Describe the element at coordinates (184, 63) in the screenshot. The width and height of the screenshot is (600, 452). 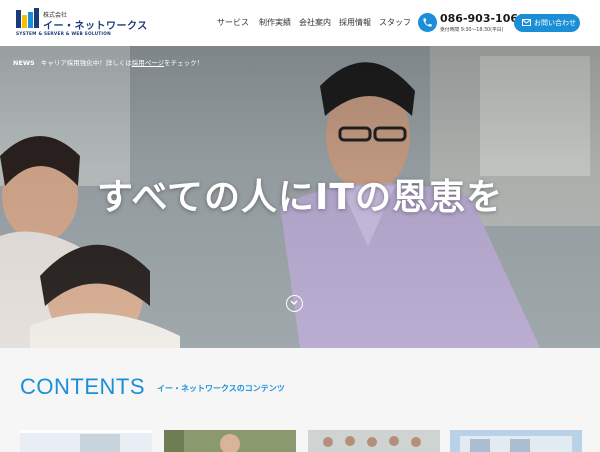
I see `news-text-after: をチェック！` at that location.